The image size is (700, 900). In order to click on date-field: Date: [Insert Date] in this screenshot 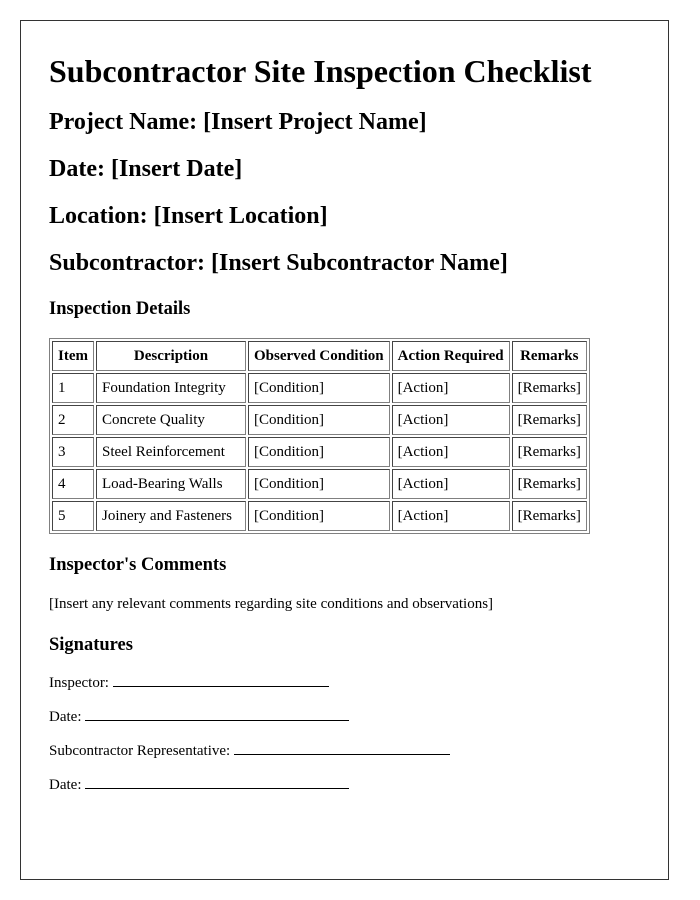, I will do `click(348, 169)`.